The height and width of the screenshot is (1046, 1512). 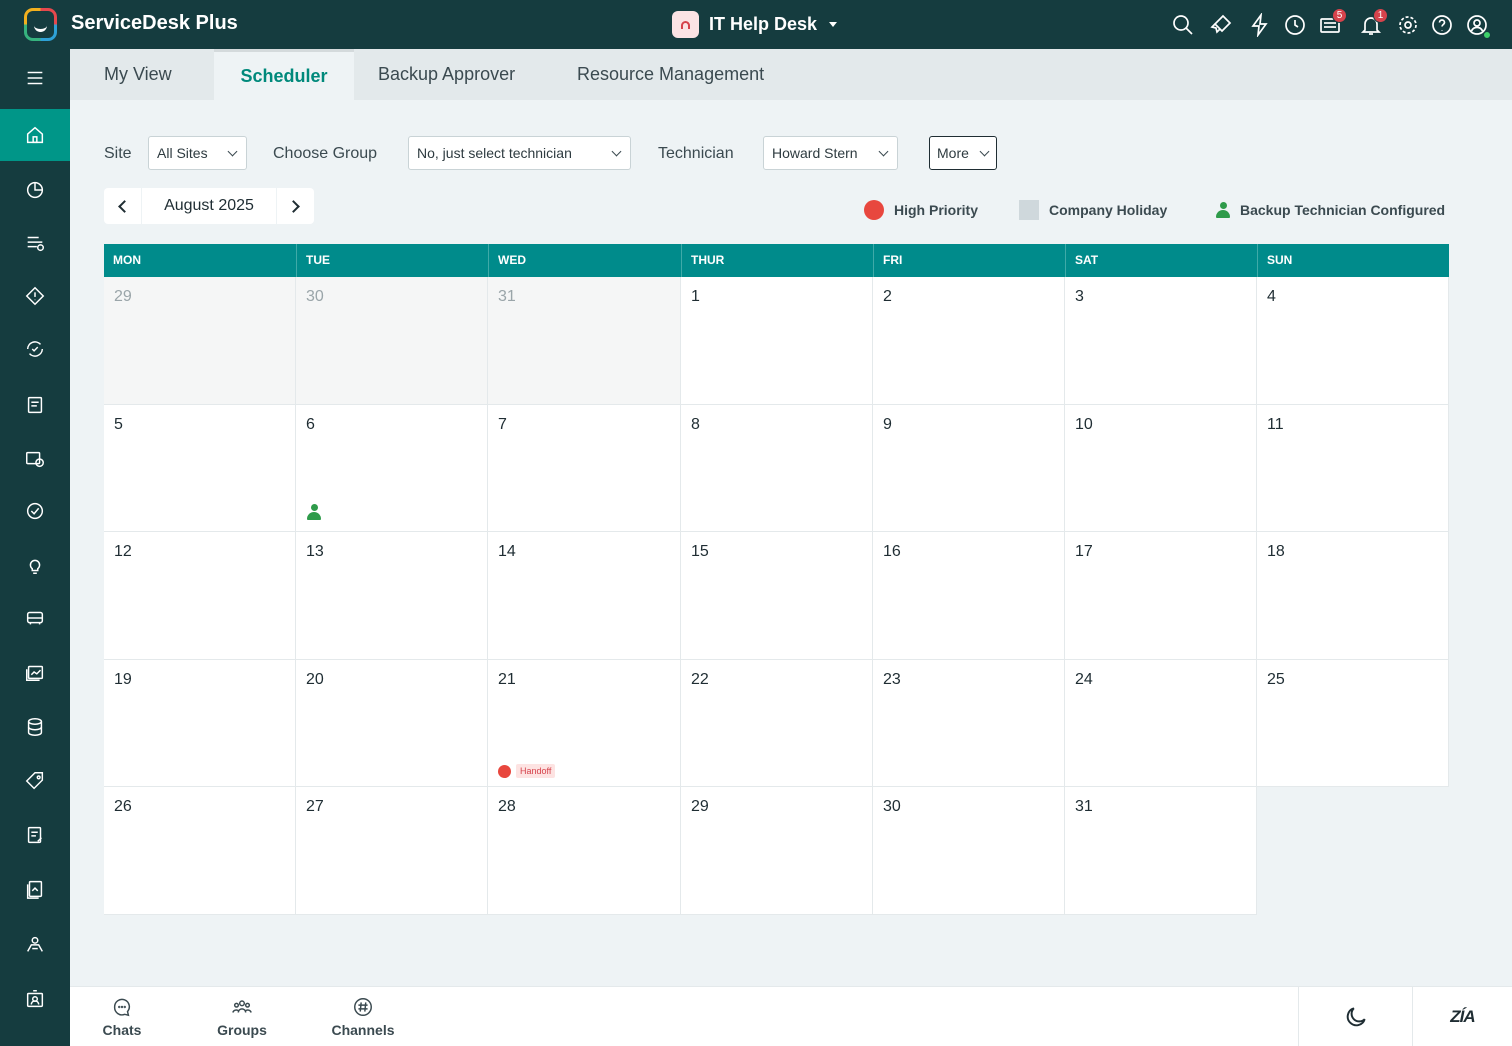 I want to click on hashtag-icon, so click(x=363, y=1007).